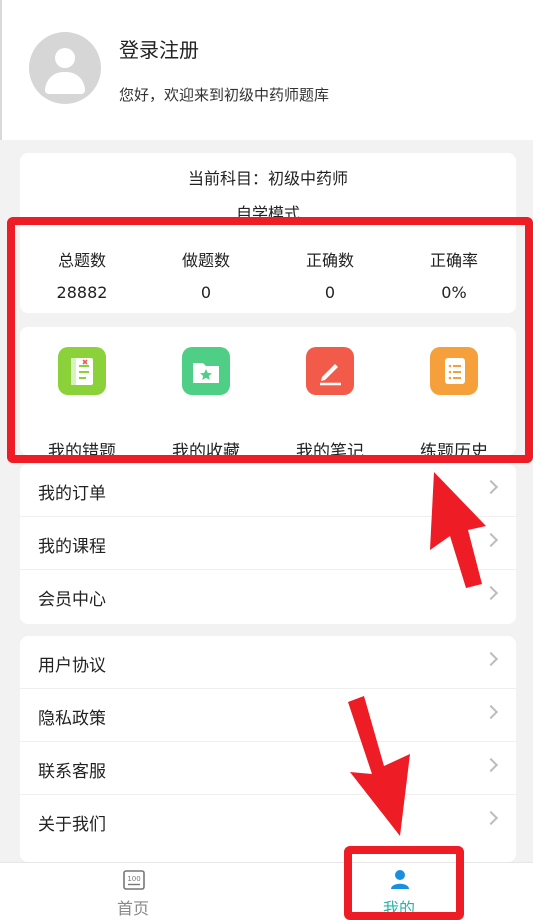 This screenshot has height=920, width=533. I want to click on menu-item-customer-service: 联系客服, so click(268, 768).